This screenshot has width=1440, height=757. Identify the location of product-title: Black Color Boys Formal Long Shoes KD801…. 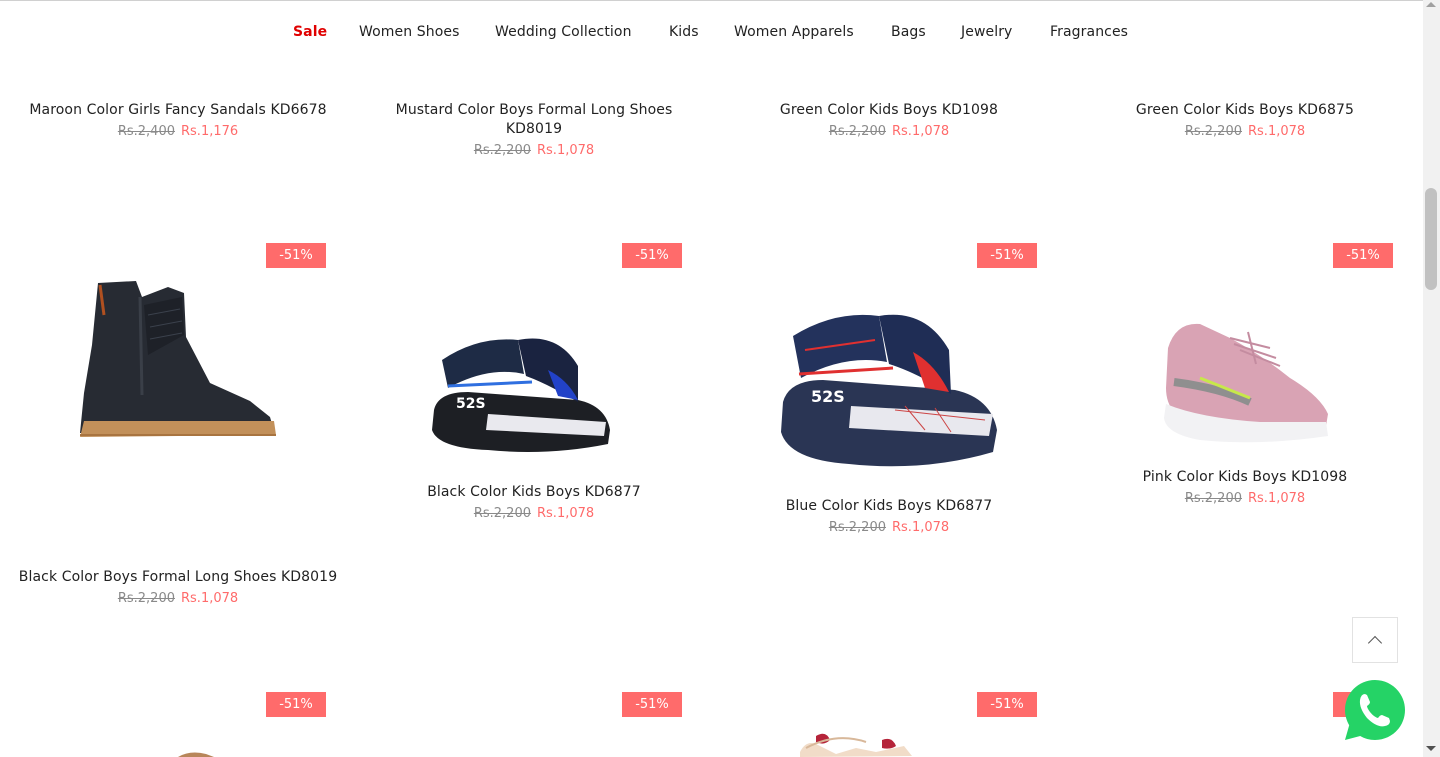
(178, 577).